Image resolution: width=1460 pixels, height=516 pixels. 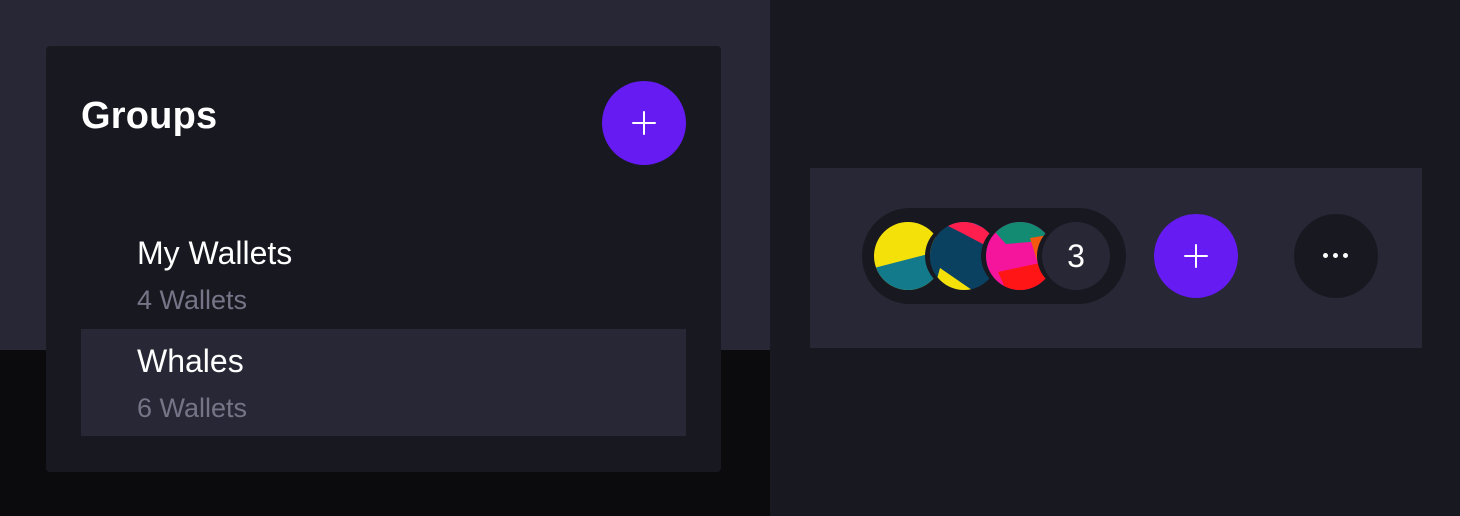 I want to click on wallet-avatar-stack: 3, so click(x=994, y=256).